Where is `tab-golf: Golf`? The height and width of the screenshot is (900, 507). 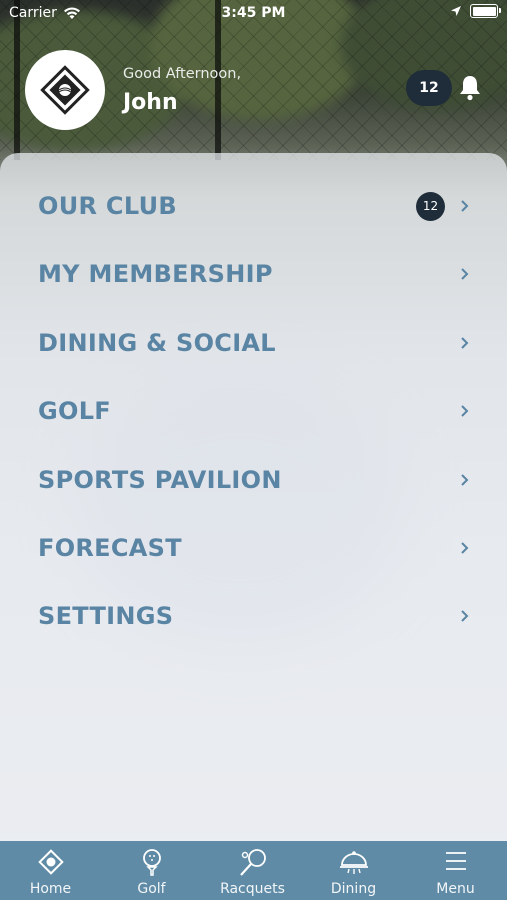
tab-golf: Golf is located at coordinates (151, 870).